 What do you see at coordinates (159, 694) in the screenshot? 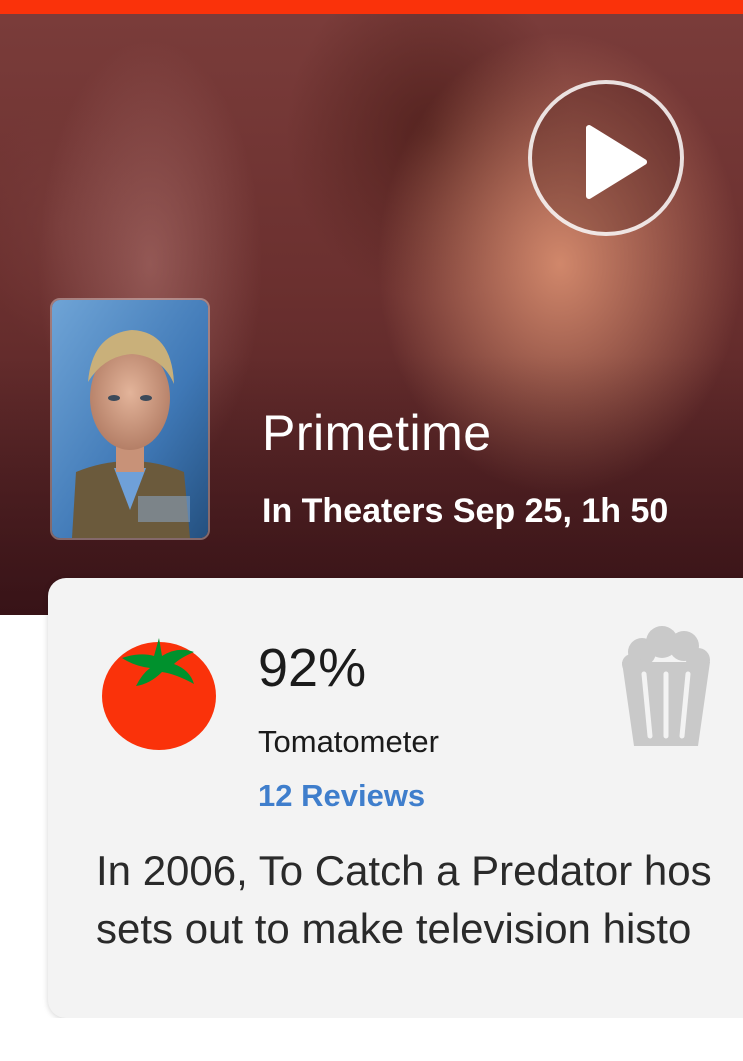
I see `tomato-icon` at bounding box center [159, 694].